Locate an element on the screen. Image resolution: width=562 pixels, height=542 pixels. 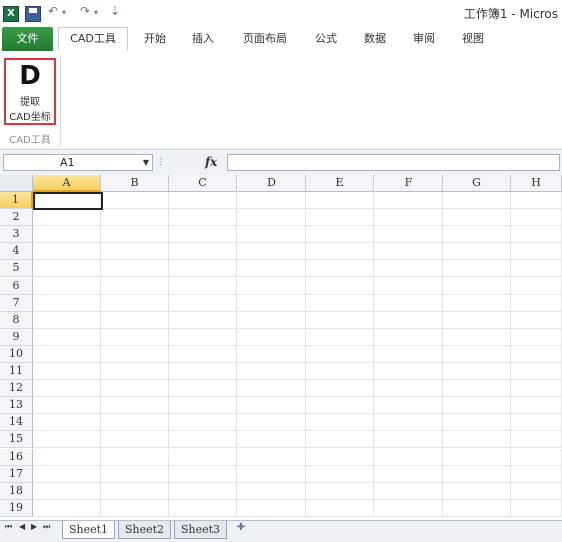
column-header-h: H is located at coordinates (536, 183).